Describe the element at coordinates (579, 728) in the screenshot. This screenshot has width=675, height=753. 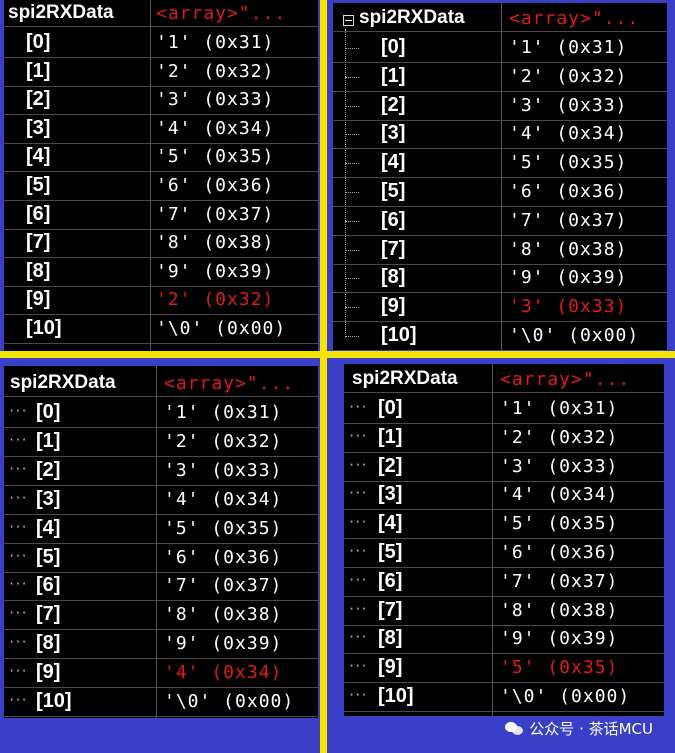
I see `watermark: 公众号 · 茶话MCU` at that location.